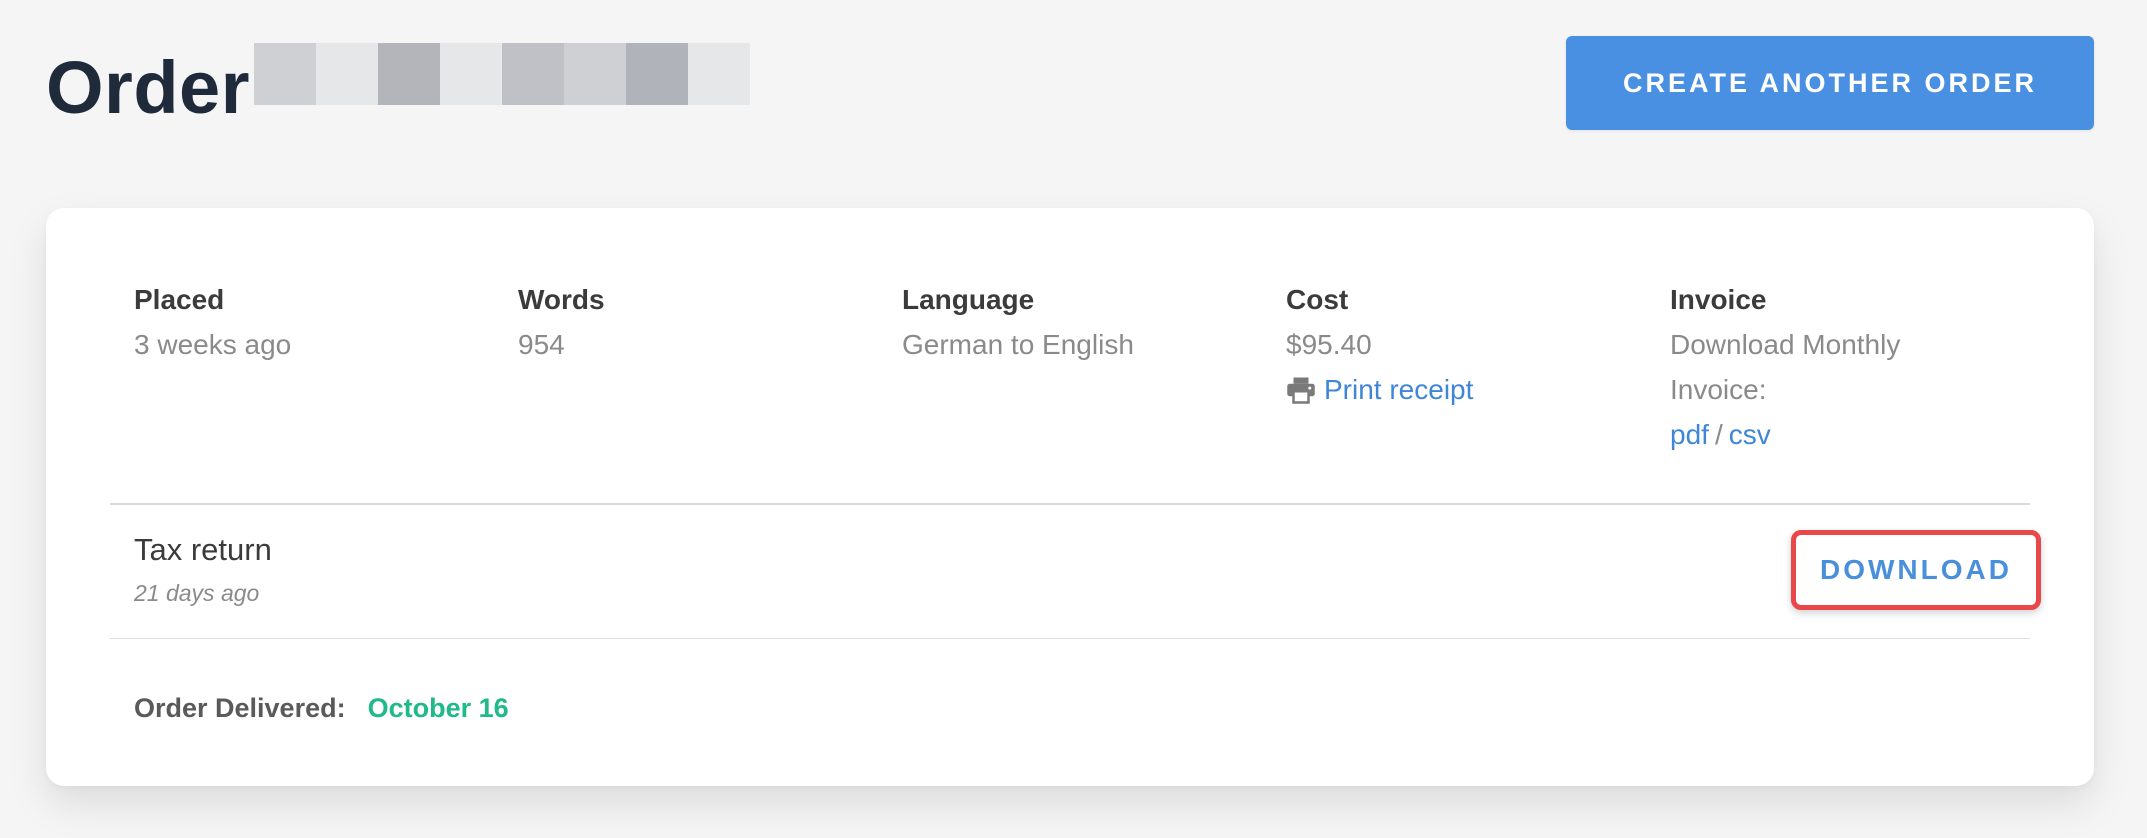 The image size is (2147, 838). Describe the element at coordinates (1329, 344) in the screenshot. I see `meta-value: $95.40` at that location.